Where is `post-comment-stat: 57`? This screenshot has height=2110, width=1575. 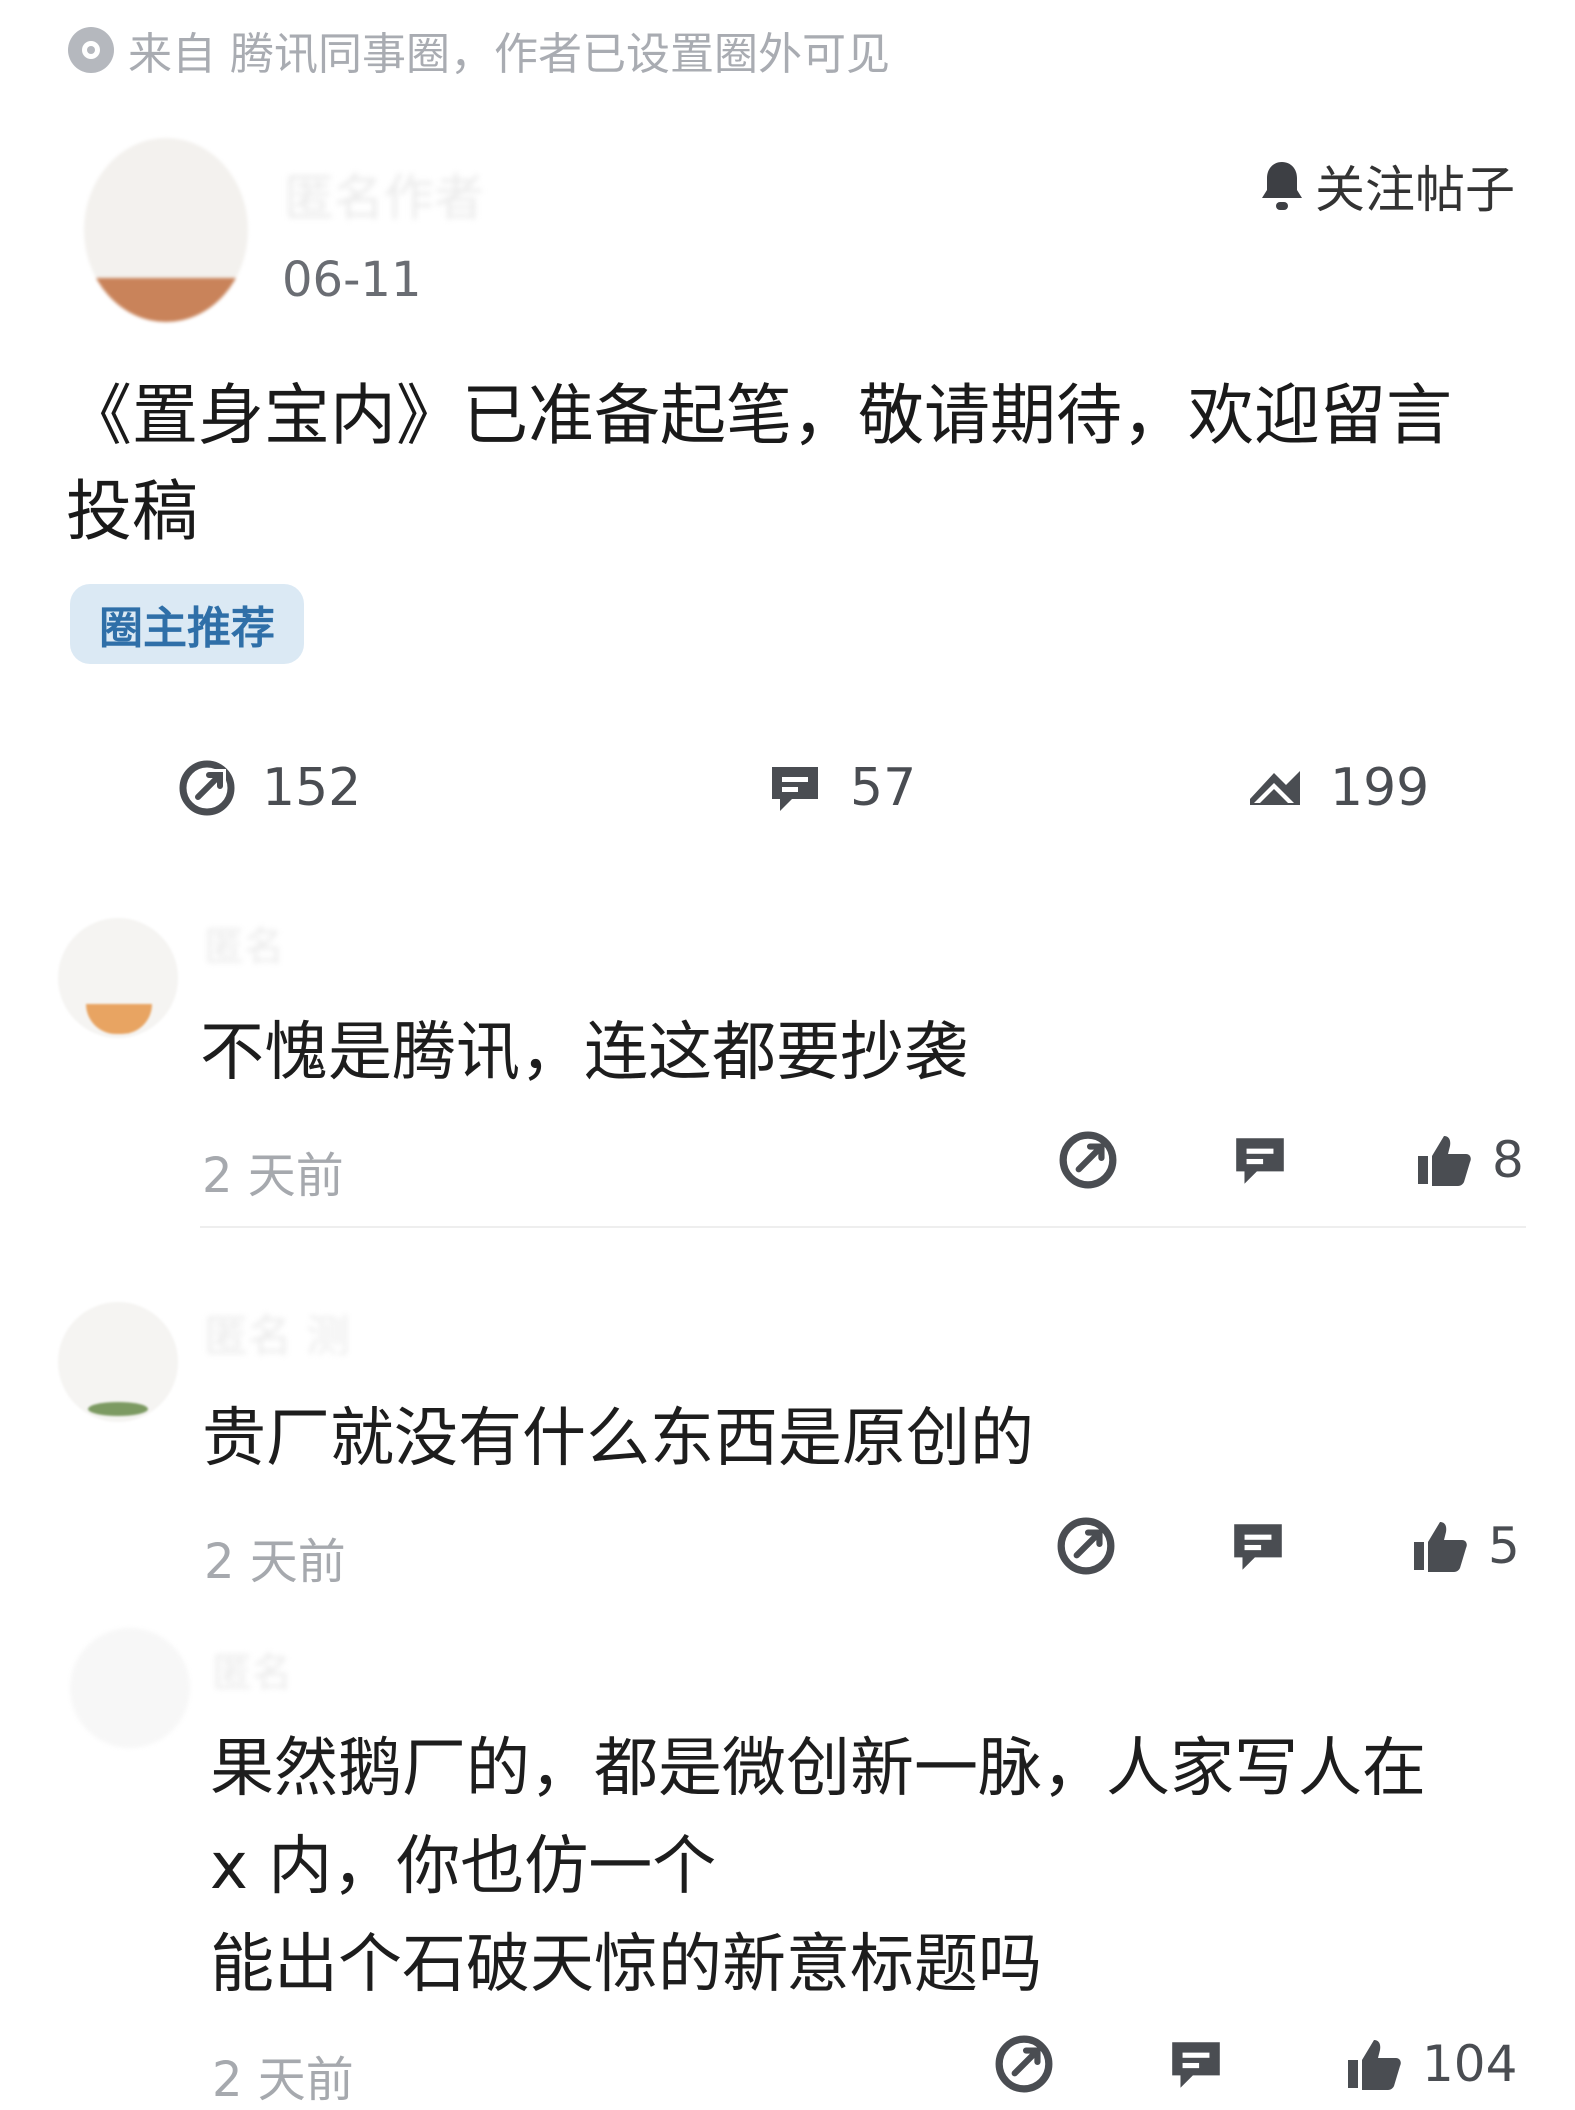 post-comment-stat: 57 is located at coordinates (841, 788).